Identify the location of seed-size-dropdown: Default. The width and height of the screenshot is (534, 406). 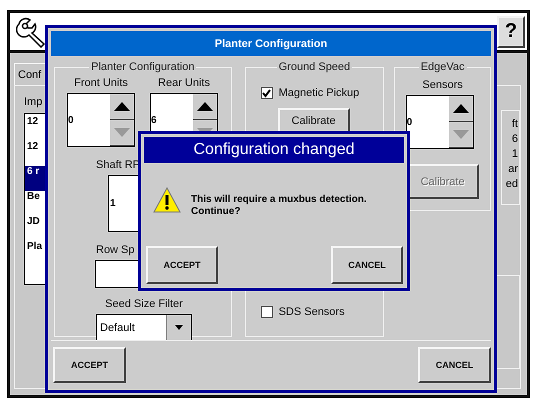
(144, 327).